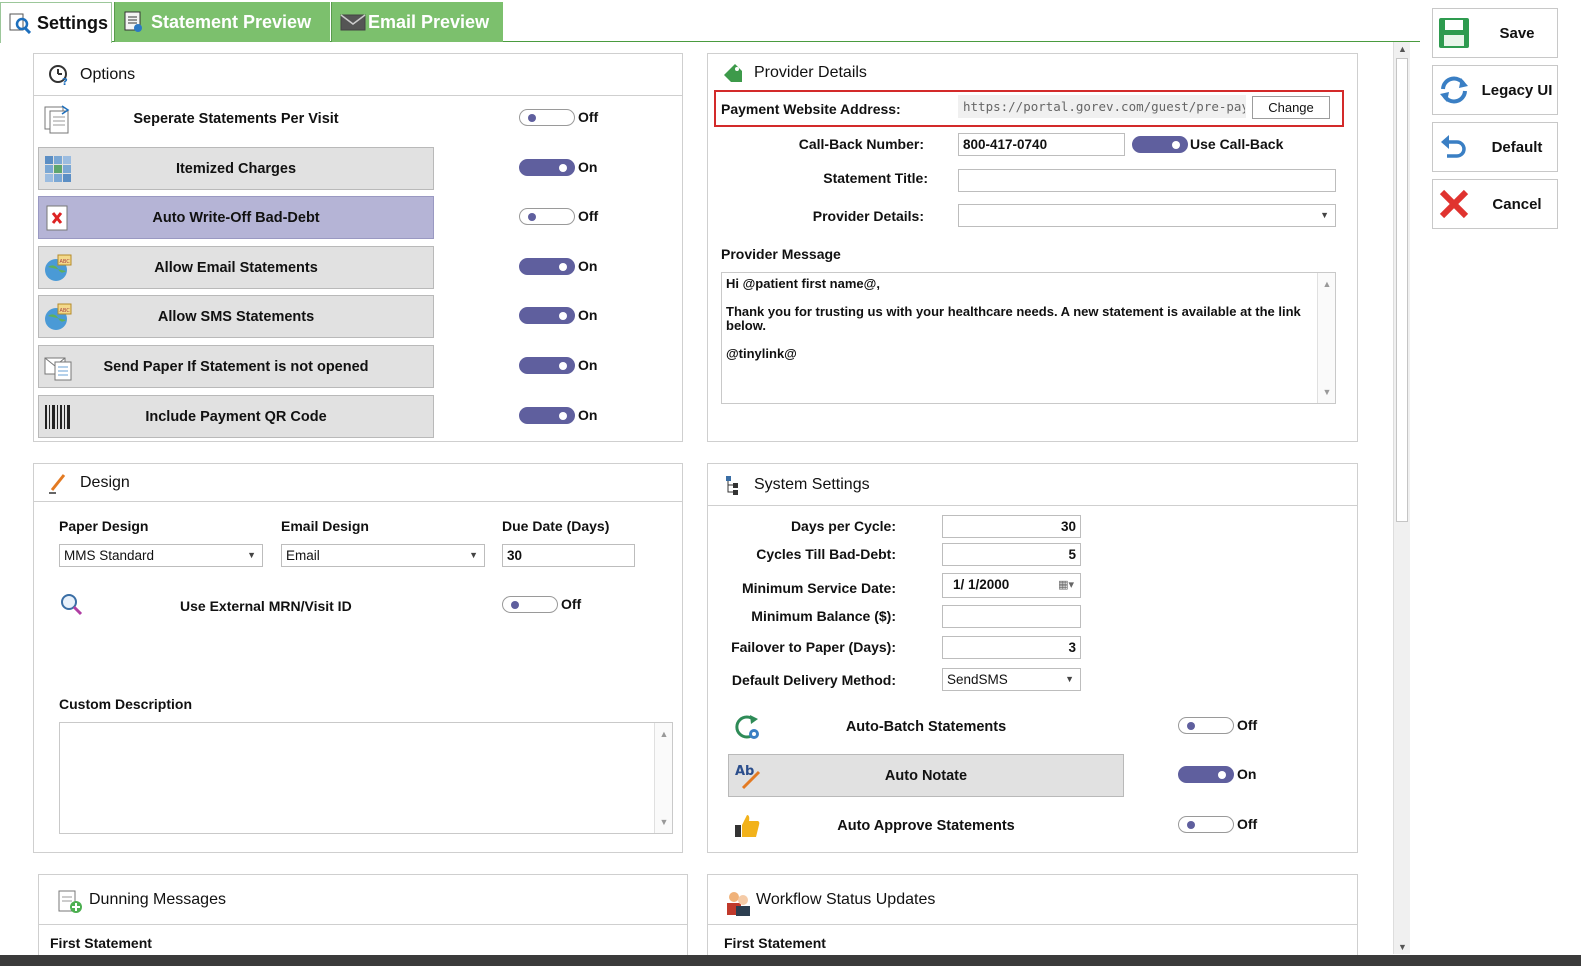 The width and height of the screenshot is (1581, 966). Describe the element at coordinates (843, 526) in the screenshot. I see `days-per-cycle-label: Days per Cycle:` at that location.